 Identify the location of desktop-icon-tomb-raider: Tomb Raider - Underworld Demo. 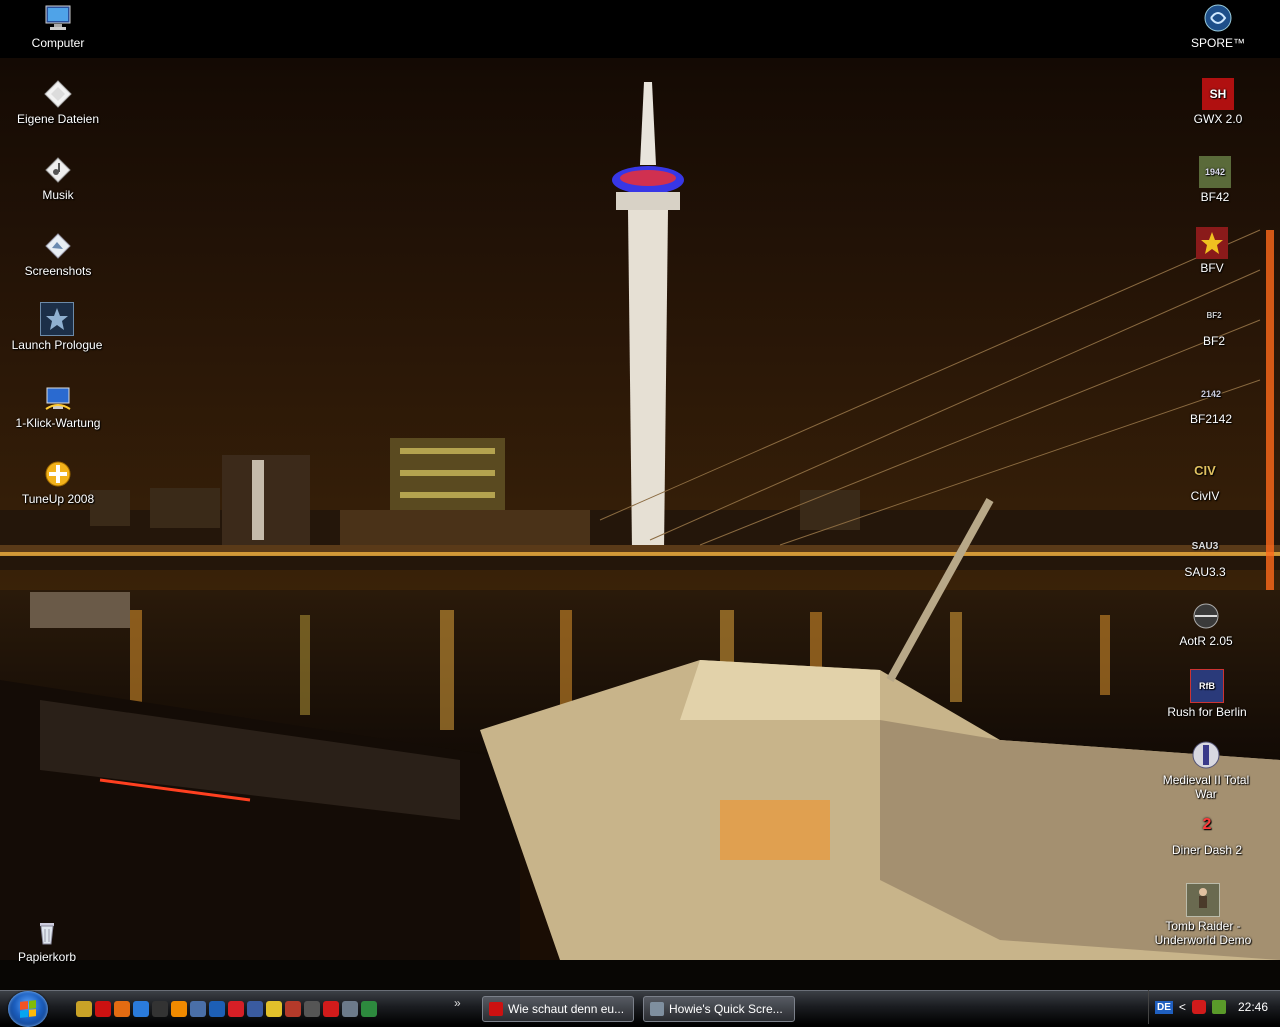
(1203, 915).